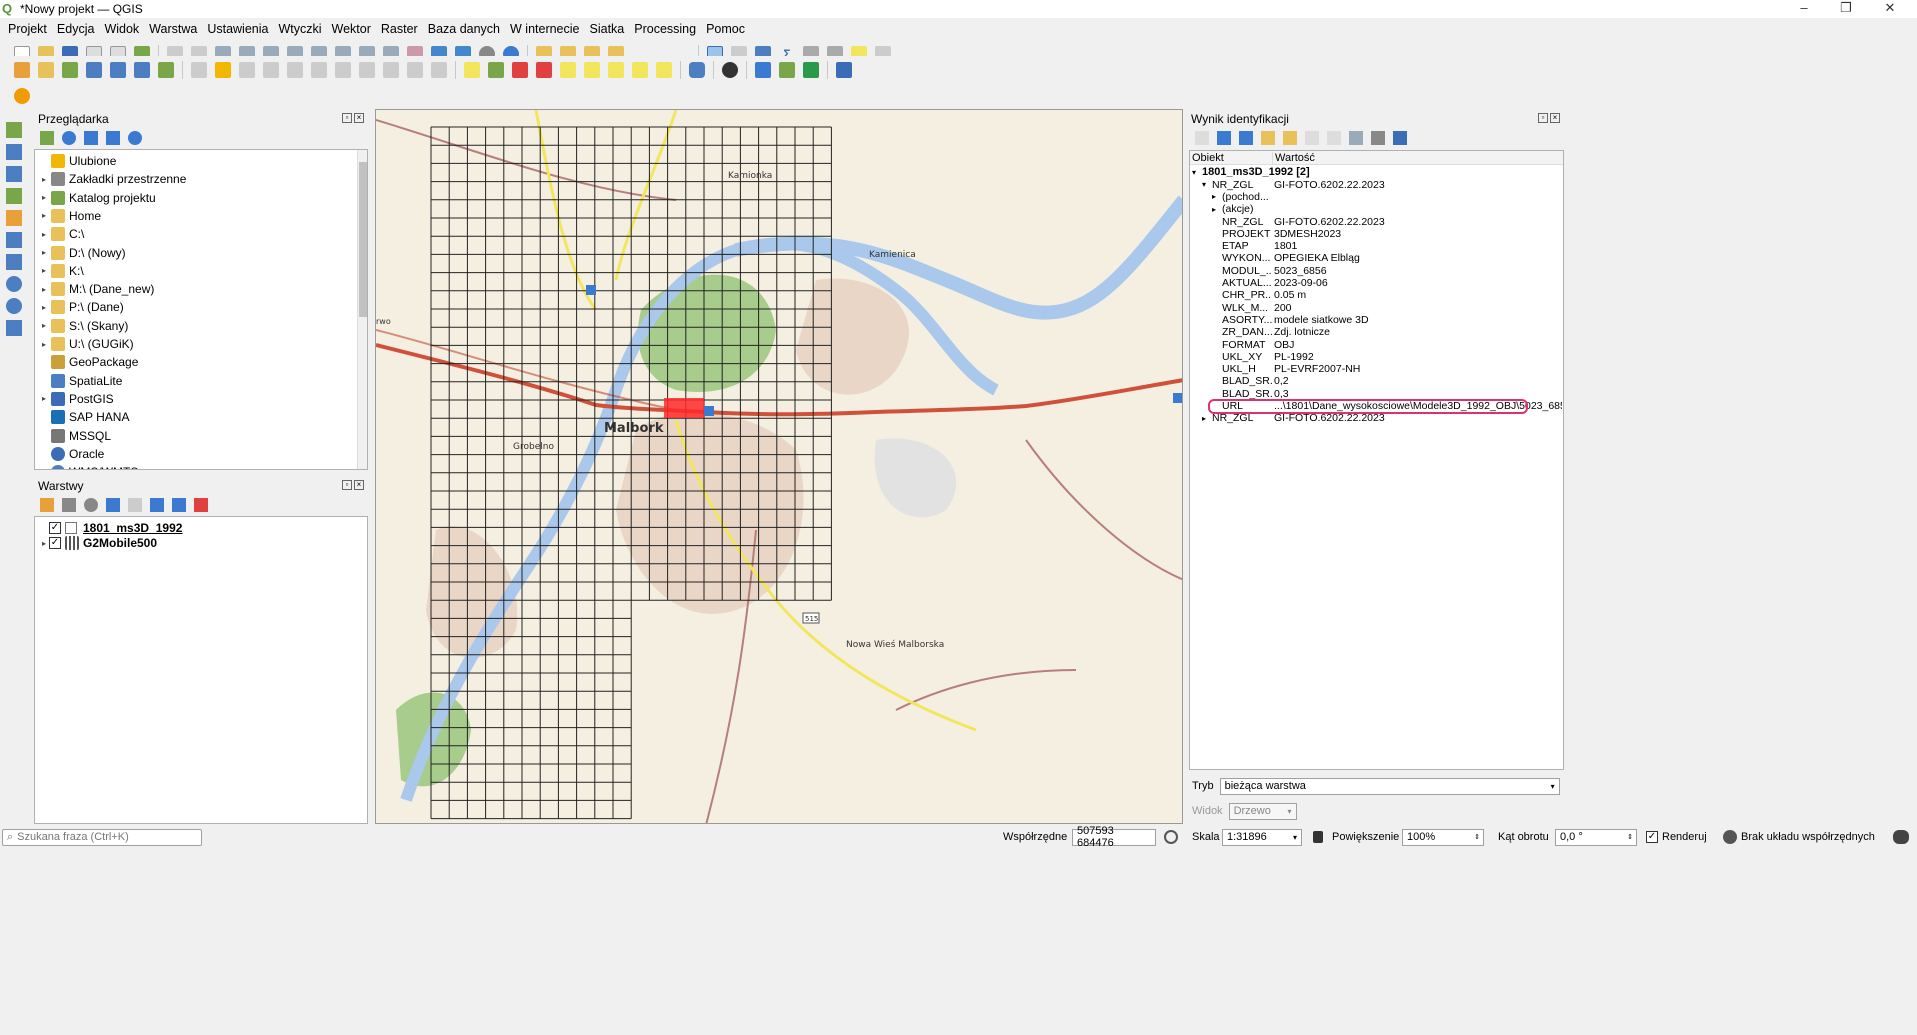 This screenshot has width=1917, height=1035. I want to click on digitize-icon, so click(271, 70).